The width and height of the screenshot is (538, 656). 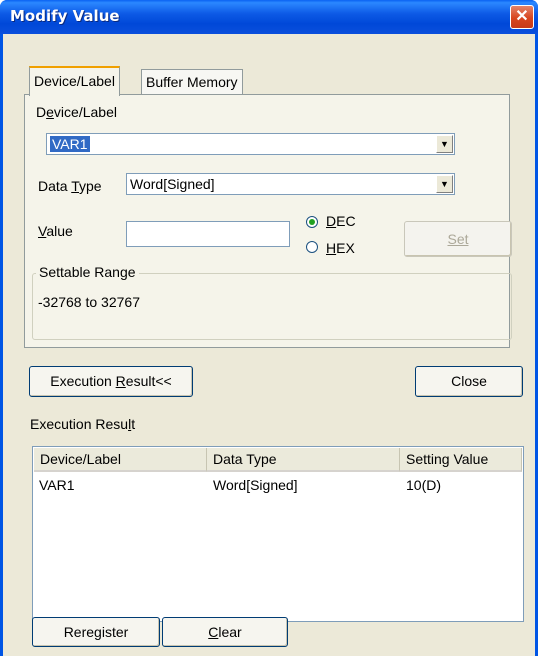 I want to click on settable-range-legend: Settable Range, so click(x=87, y=272).